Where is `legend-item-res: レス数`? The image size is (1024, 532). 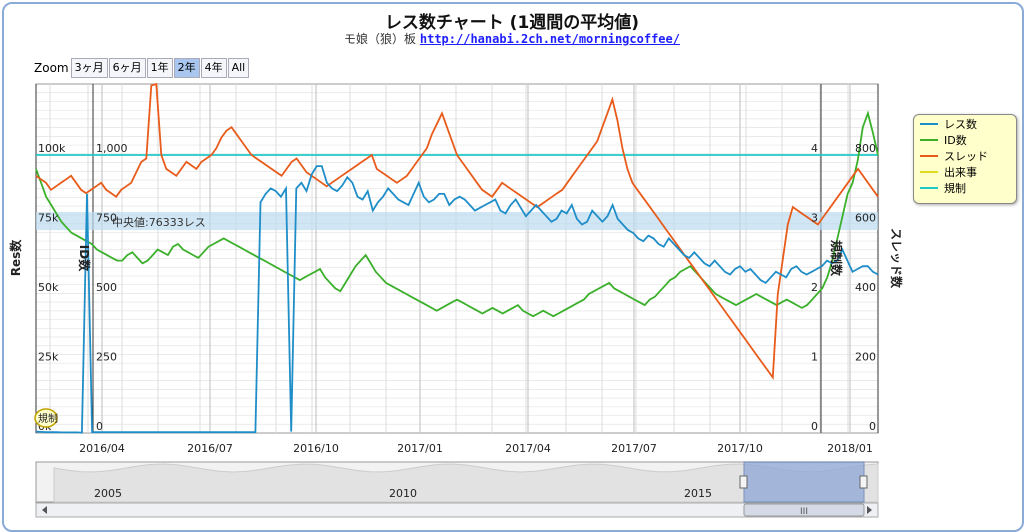 legend-item-res: レス数 is located at coordinates (968, 123).